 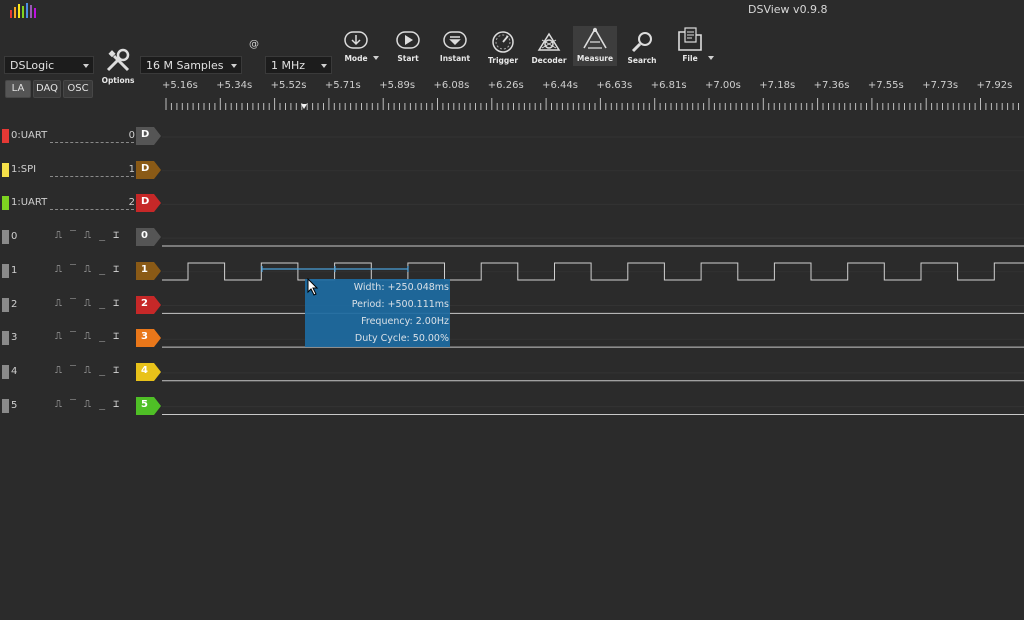 I want to click on channel-tag: 2, so click(x=149, y=304).